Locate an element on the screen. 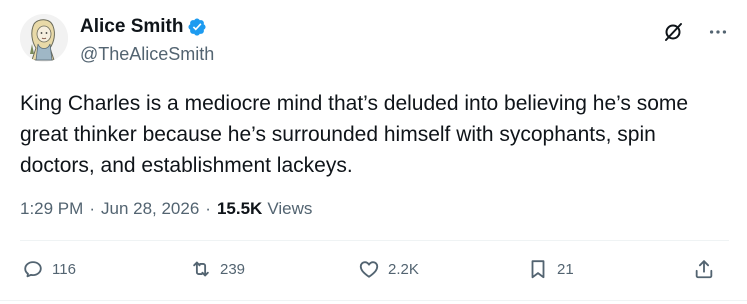 This screenshot has width=747, height=304. like-button: 2.2K is located at coordinates (388, 269).